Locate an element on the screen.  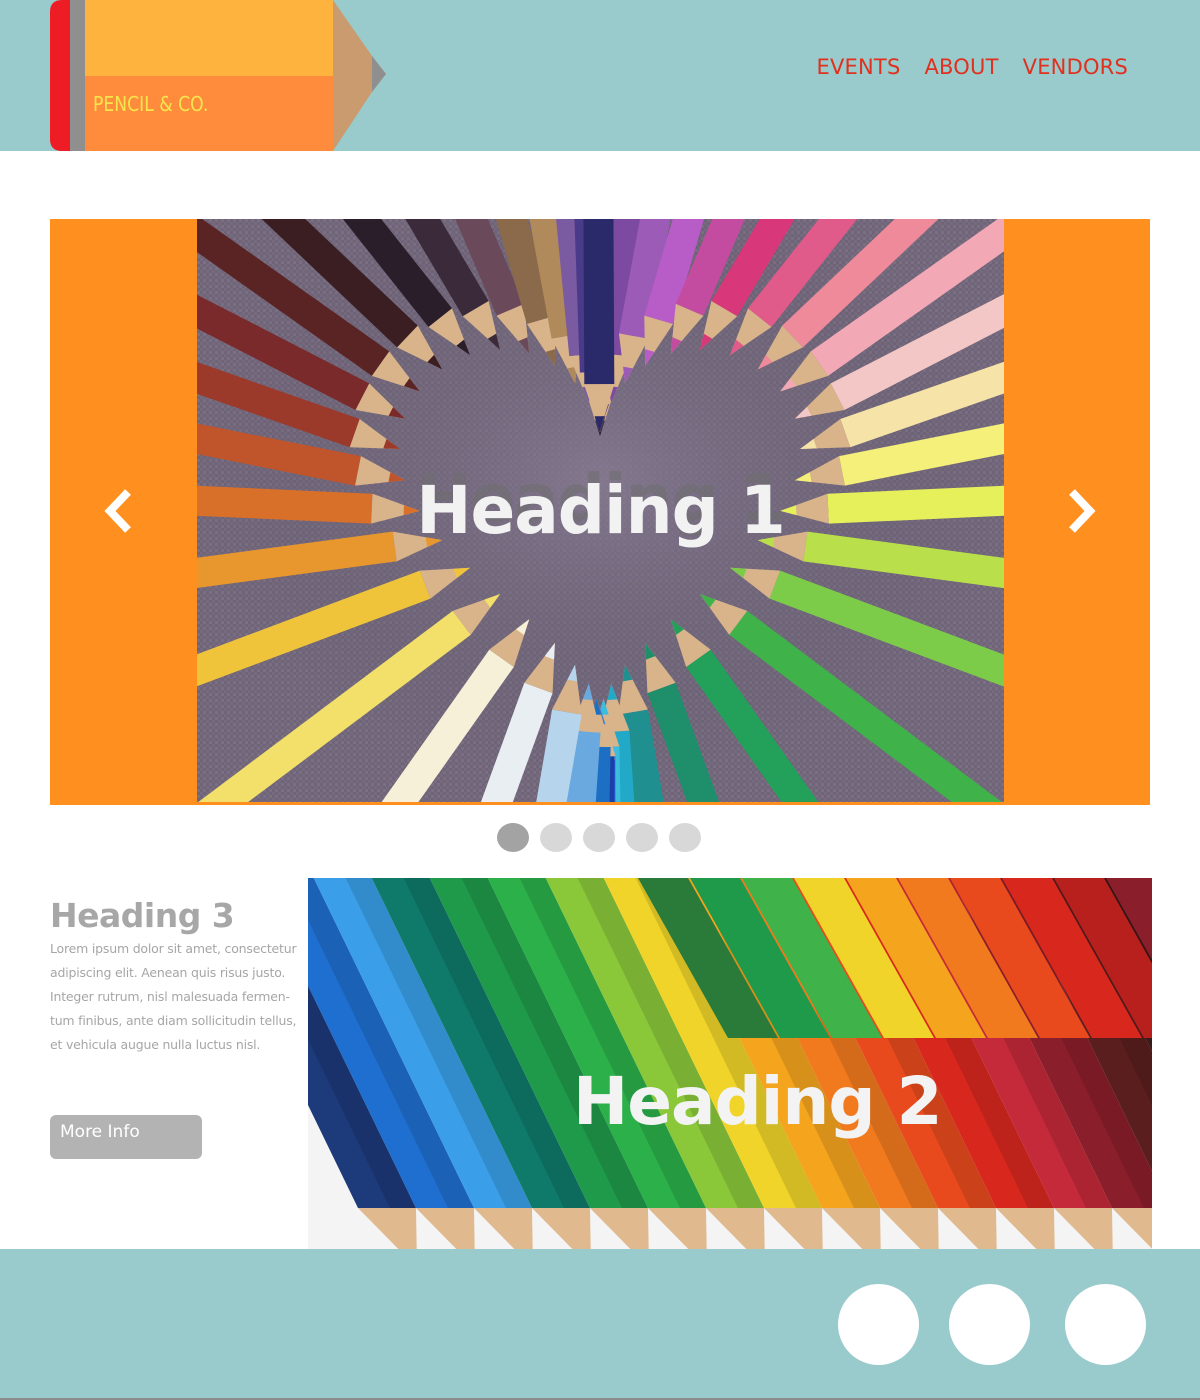
chevron-right-icon is located at coordinates (1082, 511).